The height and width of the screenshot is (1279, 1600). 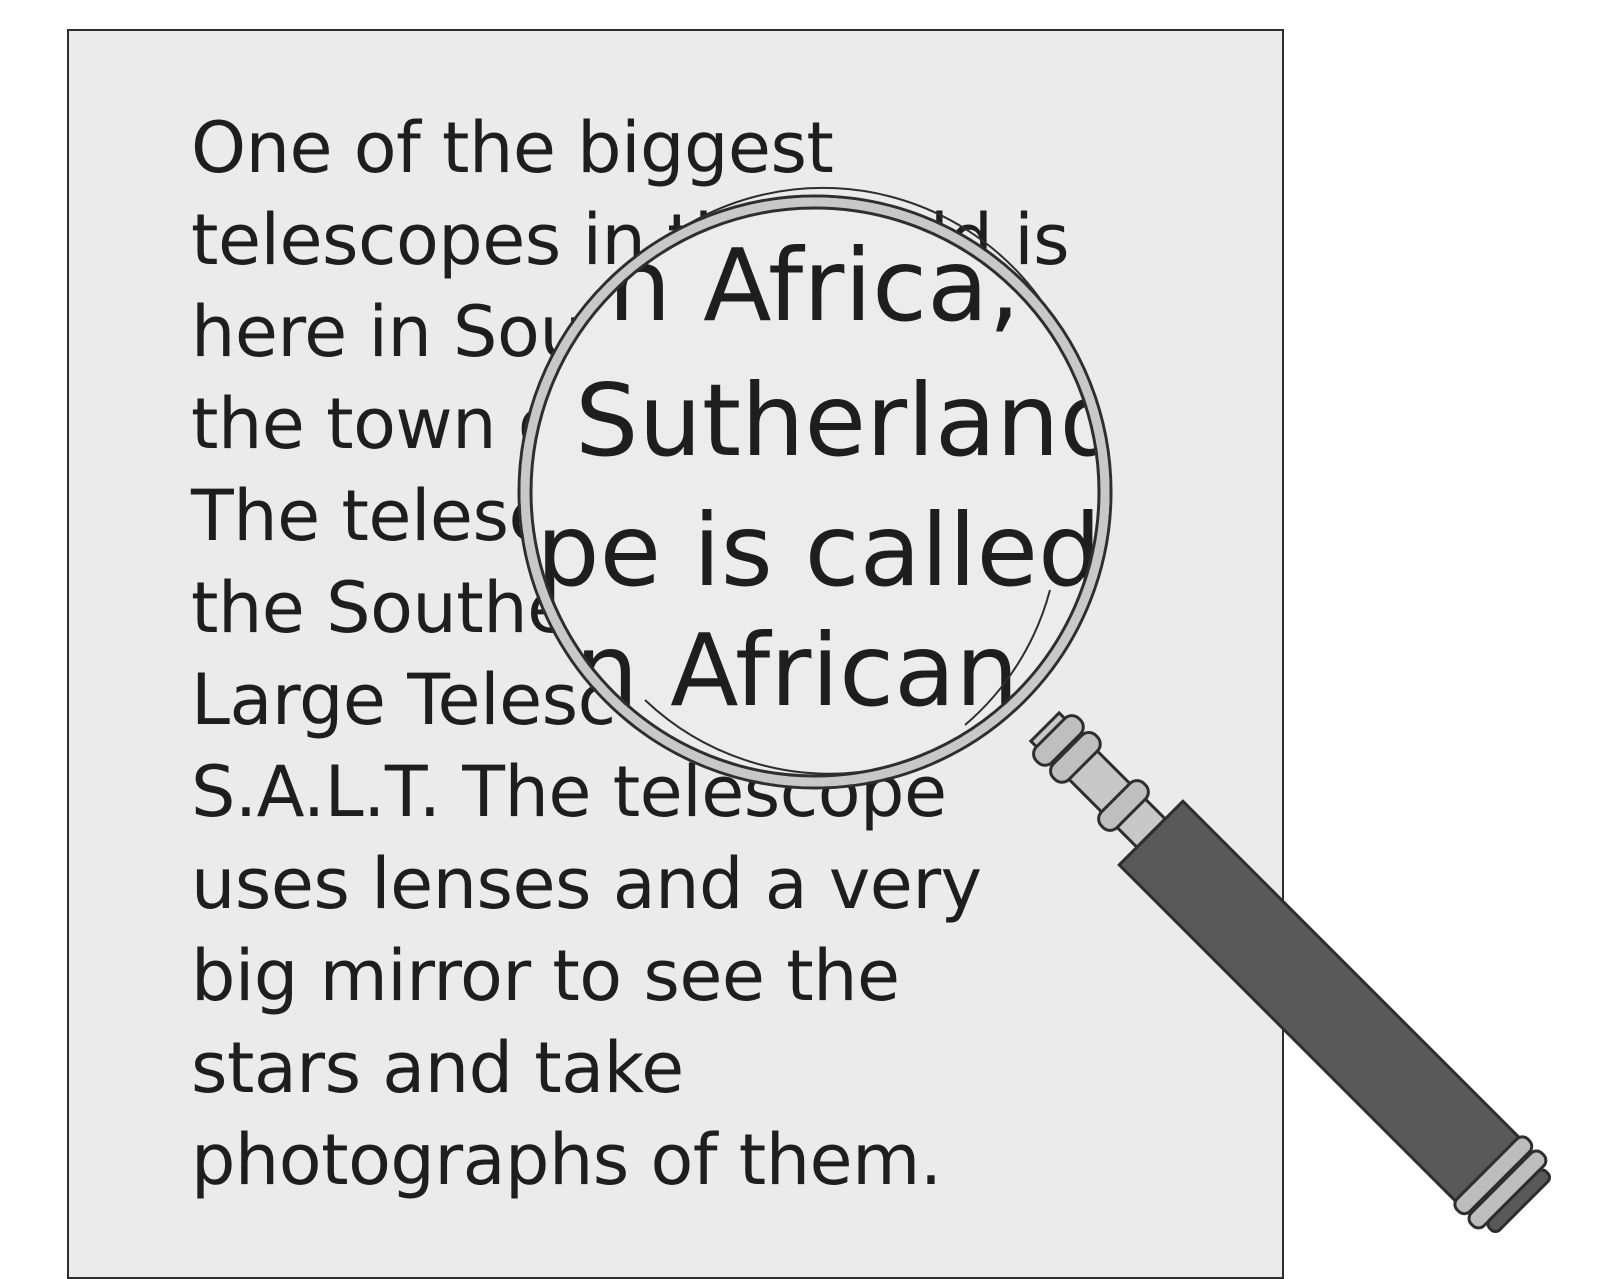 I want to click on text-line: photographs of them., so click(x=566, y=1160).